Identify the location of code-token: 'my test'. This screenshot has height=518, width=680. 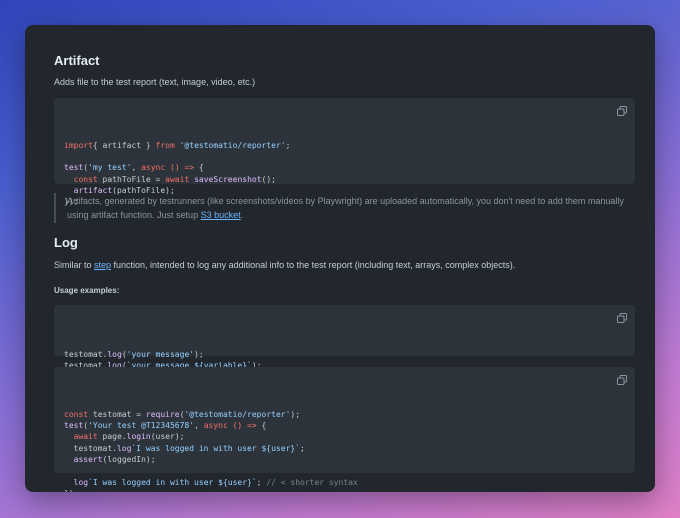
(110, 168).